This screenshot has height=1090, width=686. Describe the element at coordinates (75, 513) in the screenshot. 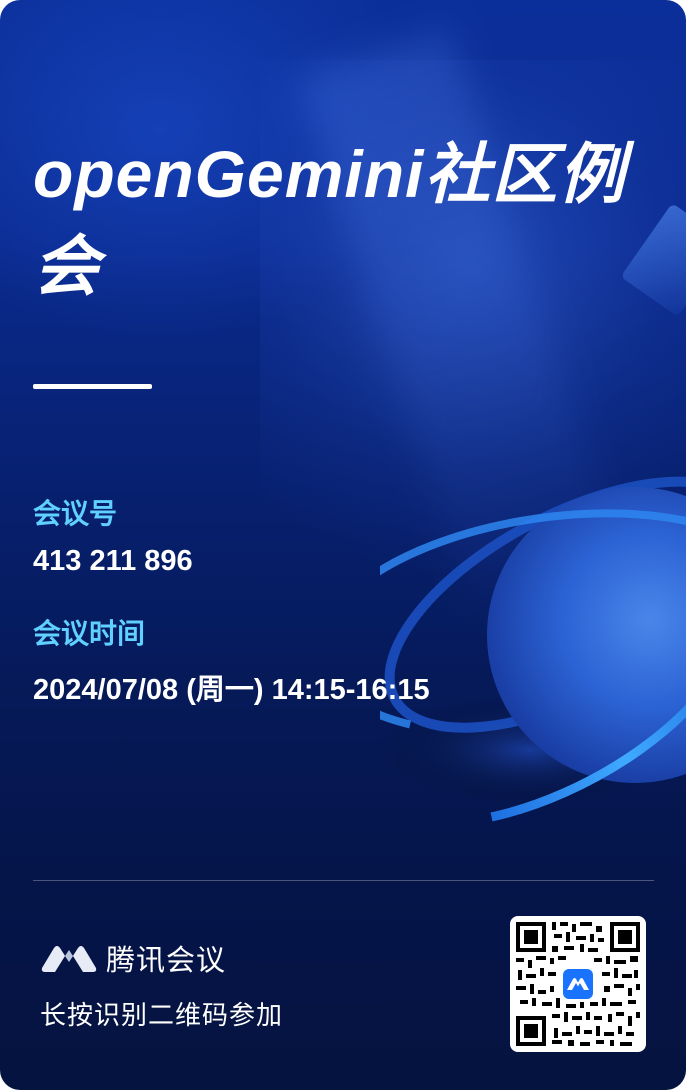

I see `meeting-id-label: 会议号` at that location.